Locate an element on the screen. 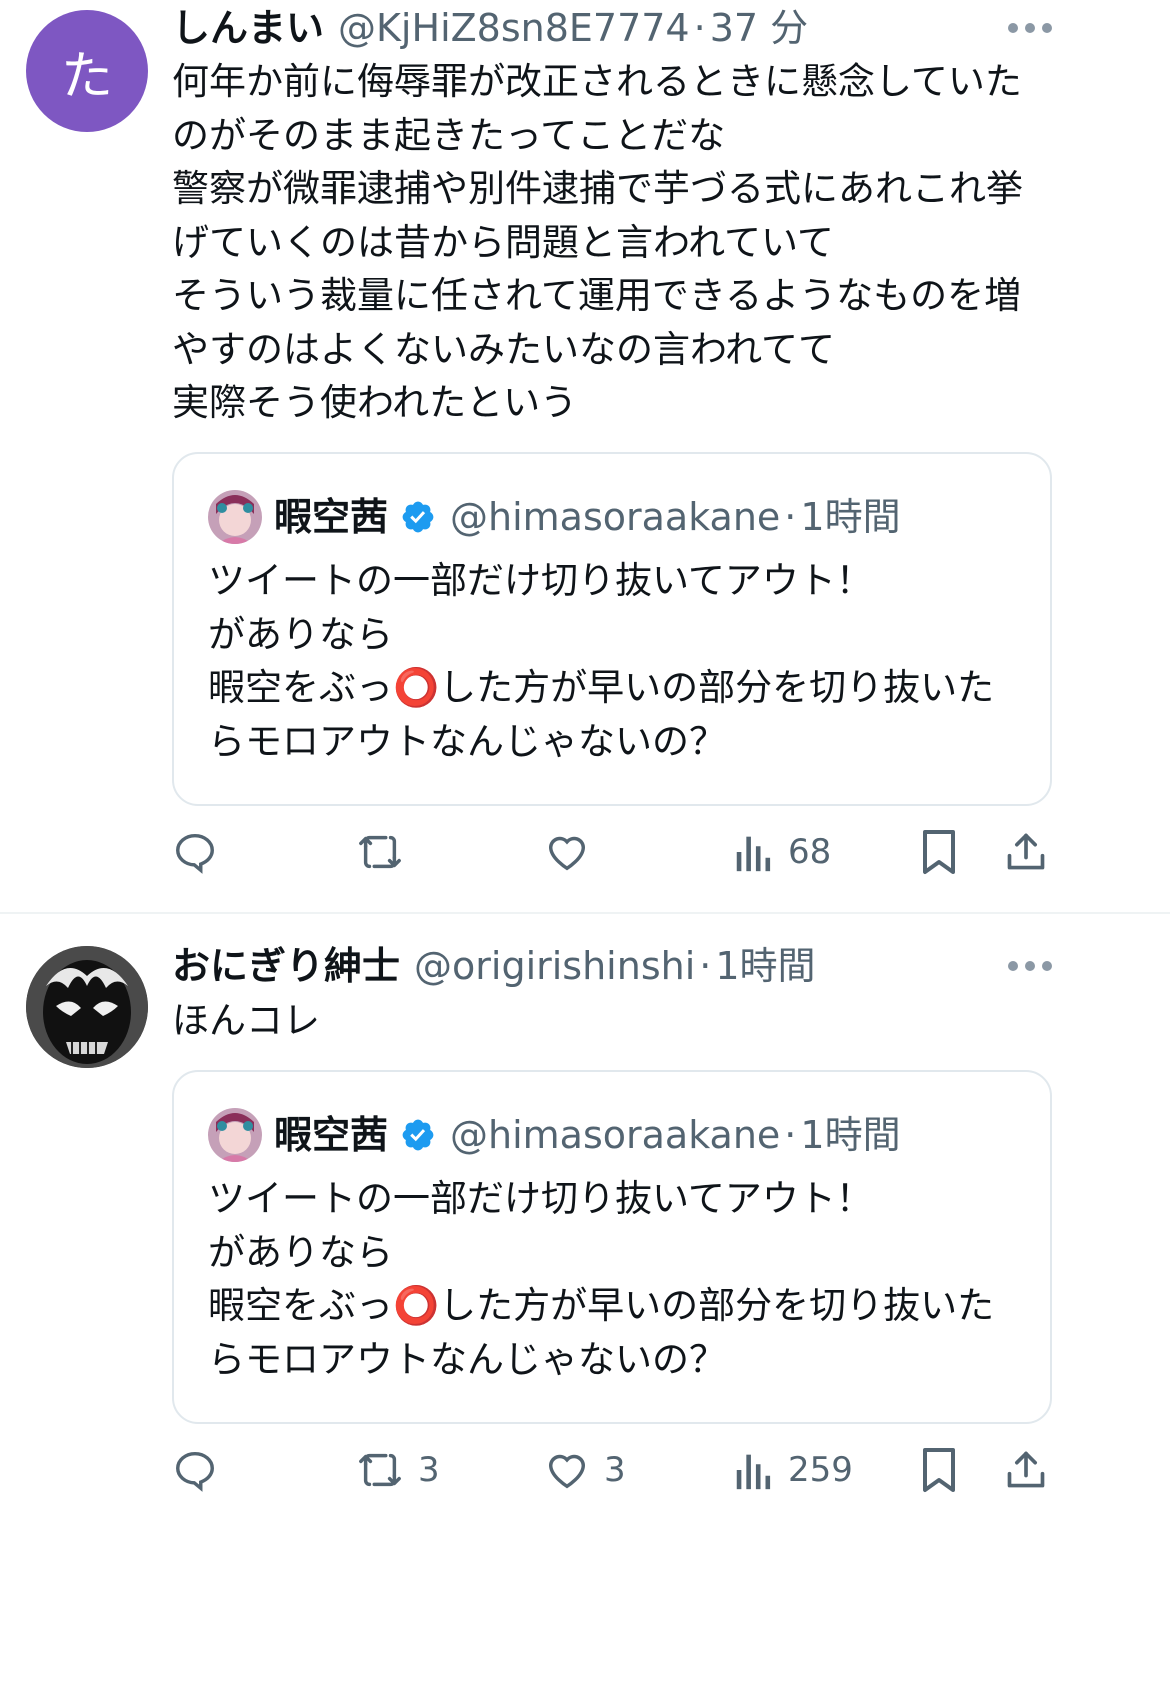 This screenshot has height=1701, width=1170. post-header: しんまい @KjHiZ8sn8E7774 · 37 分 is located at coordinates (490, 28).